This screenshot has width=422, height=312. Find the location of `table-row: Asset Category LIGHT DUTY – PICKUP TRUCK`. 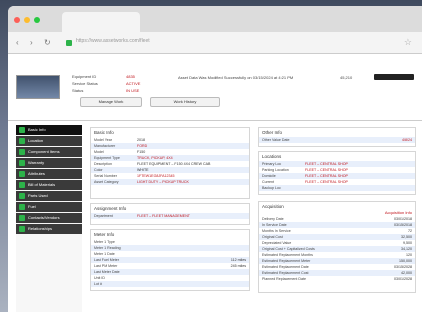

table-row: Asset Category LIGHT DUTY – PICKUP TRUCK is located at coordinates (170, 182).